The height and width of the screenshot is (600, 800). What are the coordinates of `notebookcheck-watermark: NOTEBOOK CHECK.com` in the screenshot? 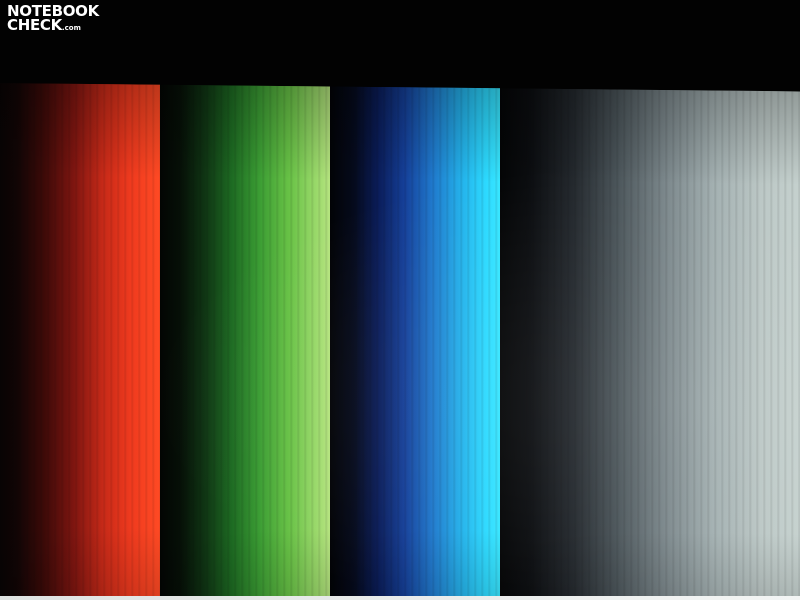 It's located at (53, 19).